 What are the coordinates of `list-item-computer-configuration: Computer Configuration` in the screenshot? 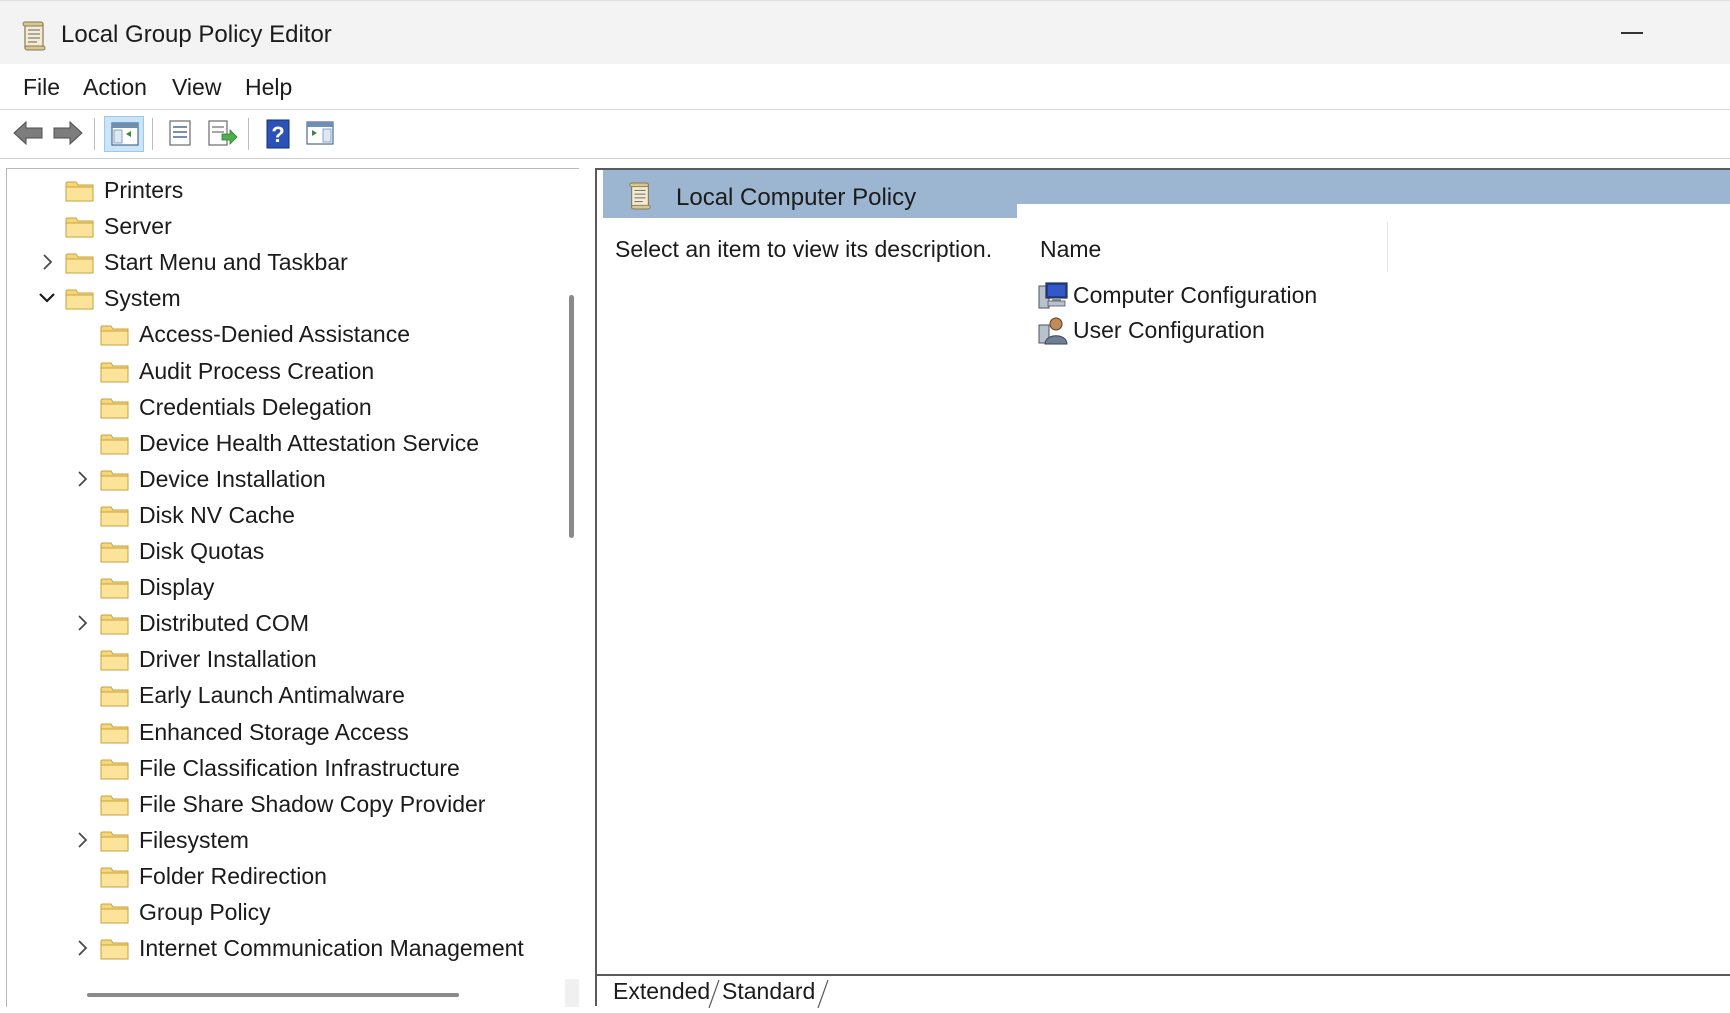 It's located at (1207, 296).